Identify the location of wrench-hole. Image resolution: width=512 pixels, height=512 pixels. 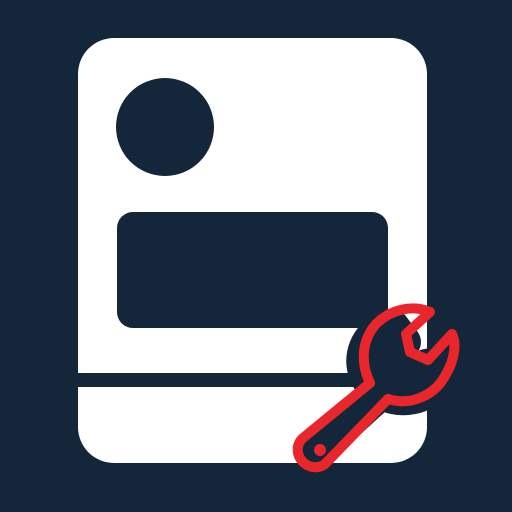
(320, 450).